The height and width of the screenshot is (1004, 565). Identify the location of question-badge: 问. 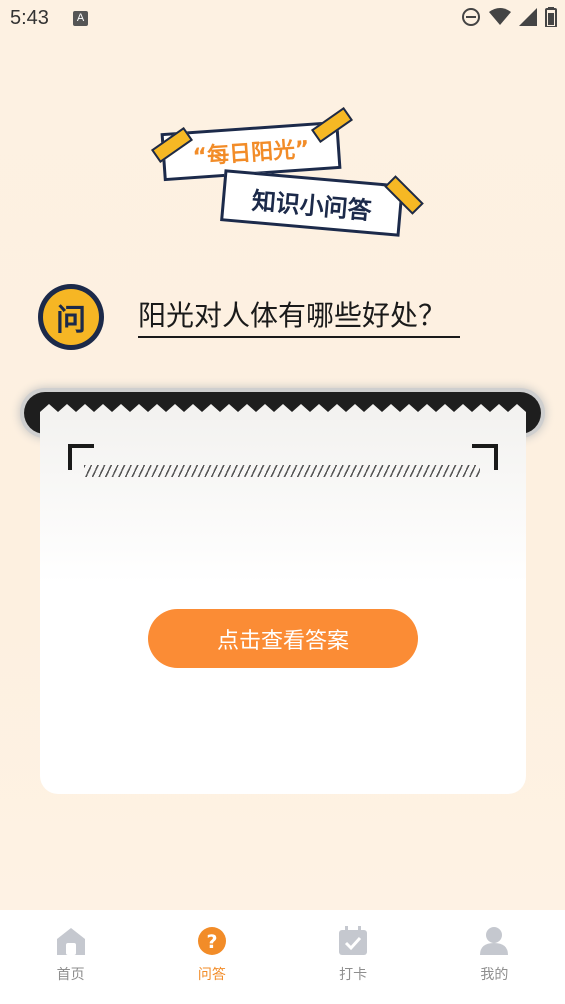
(71, 317).